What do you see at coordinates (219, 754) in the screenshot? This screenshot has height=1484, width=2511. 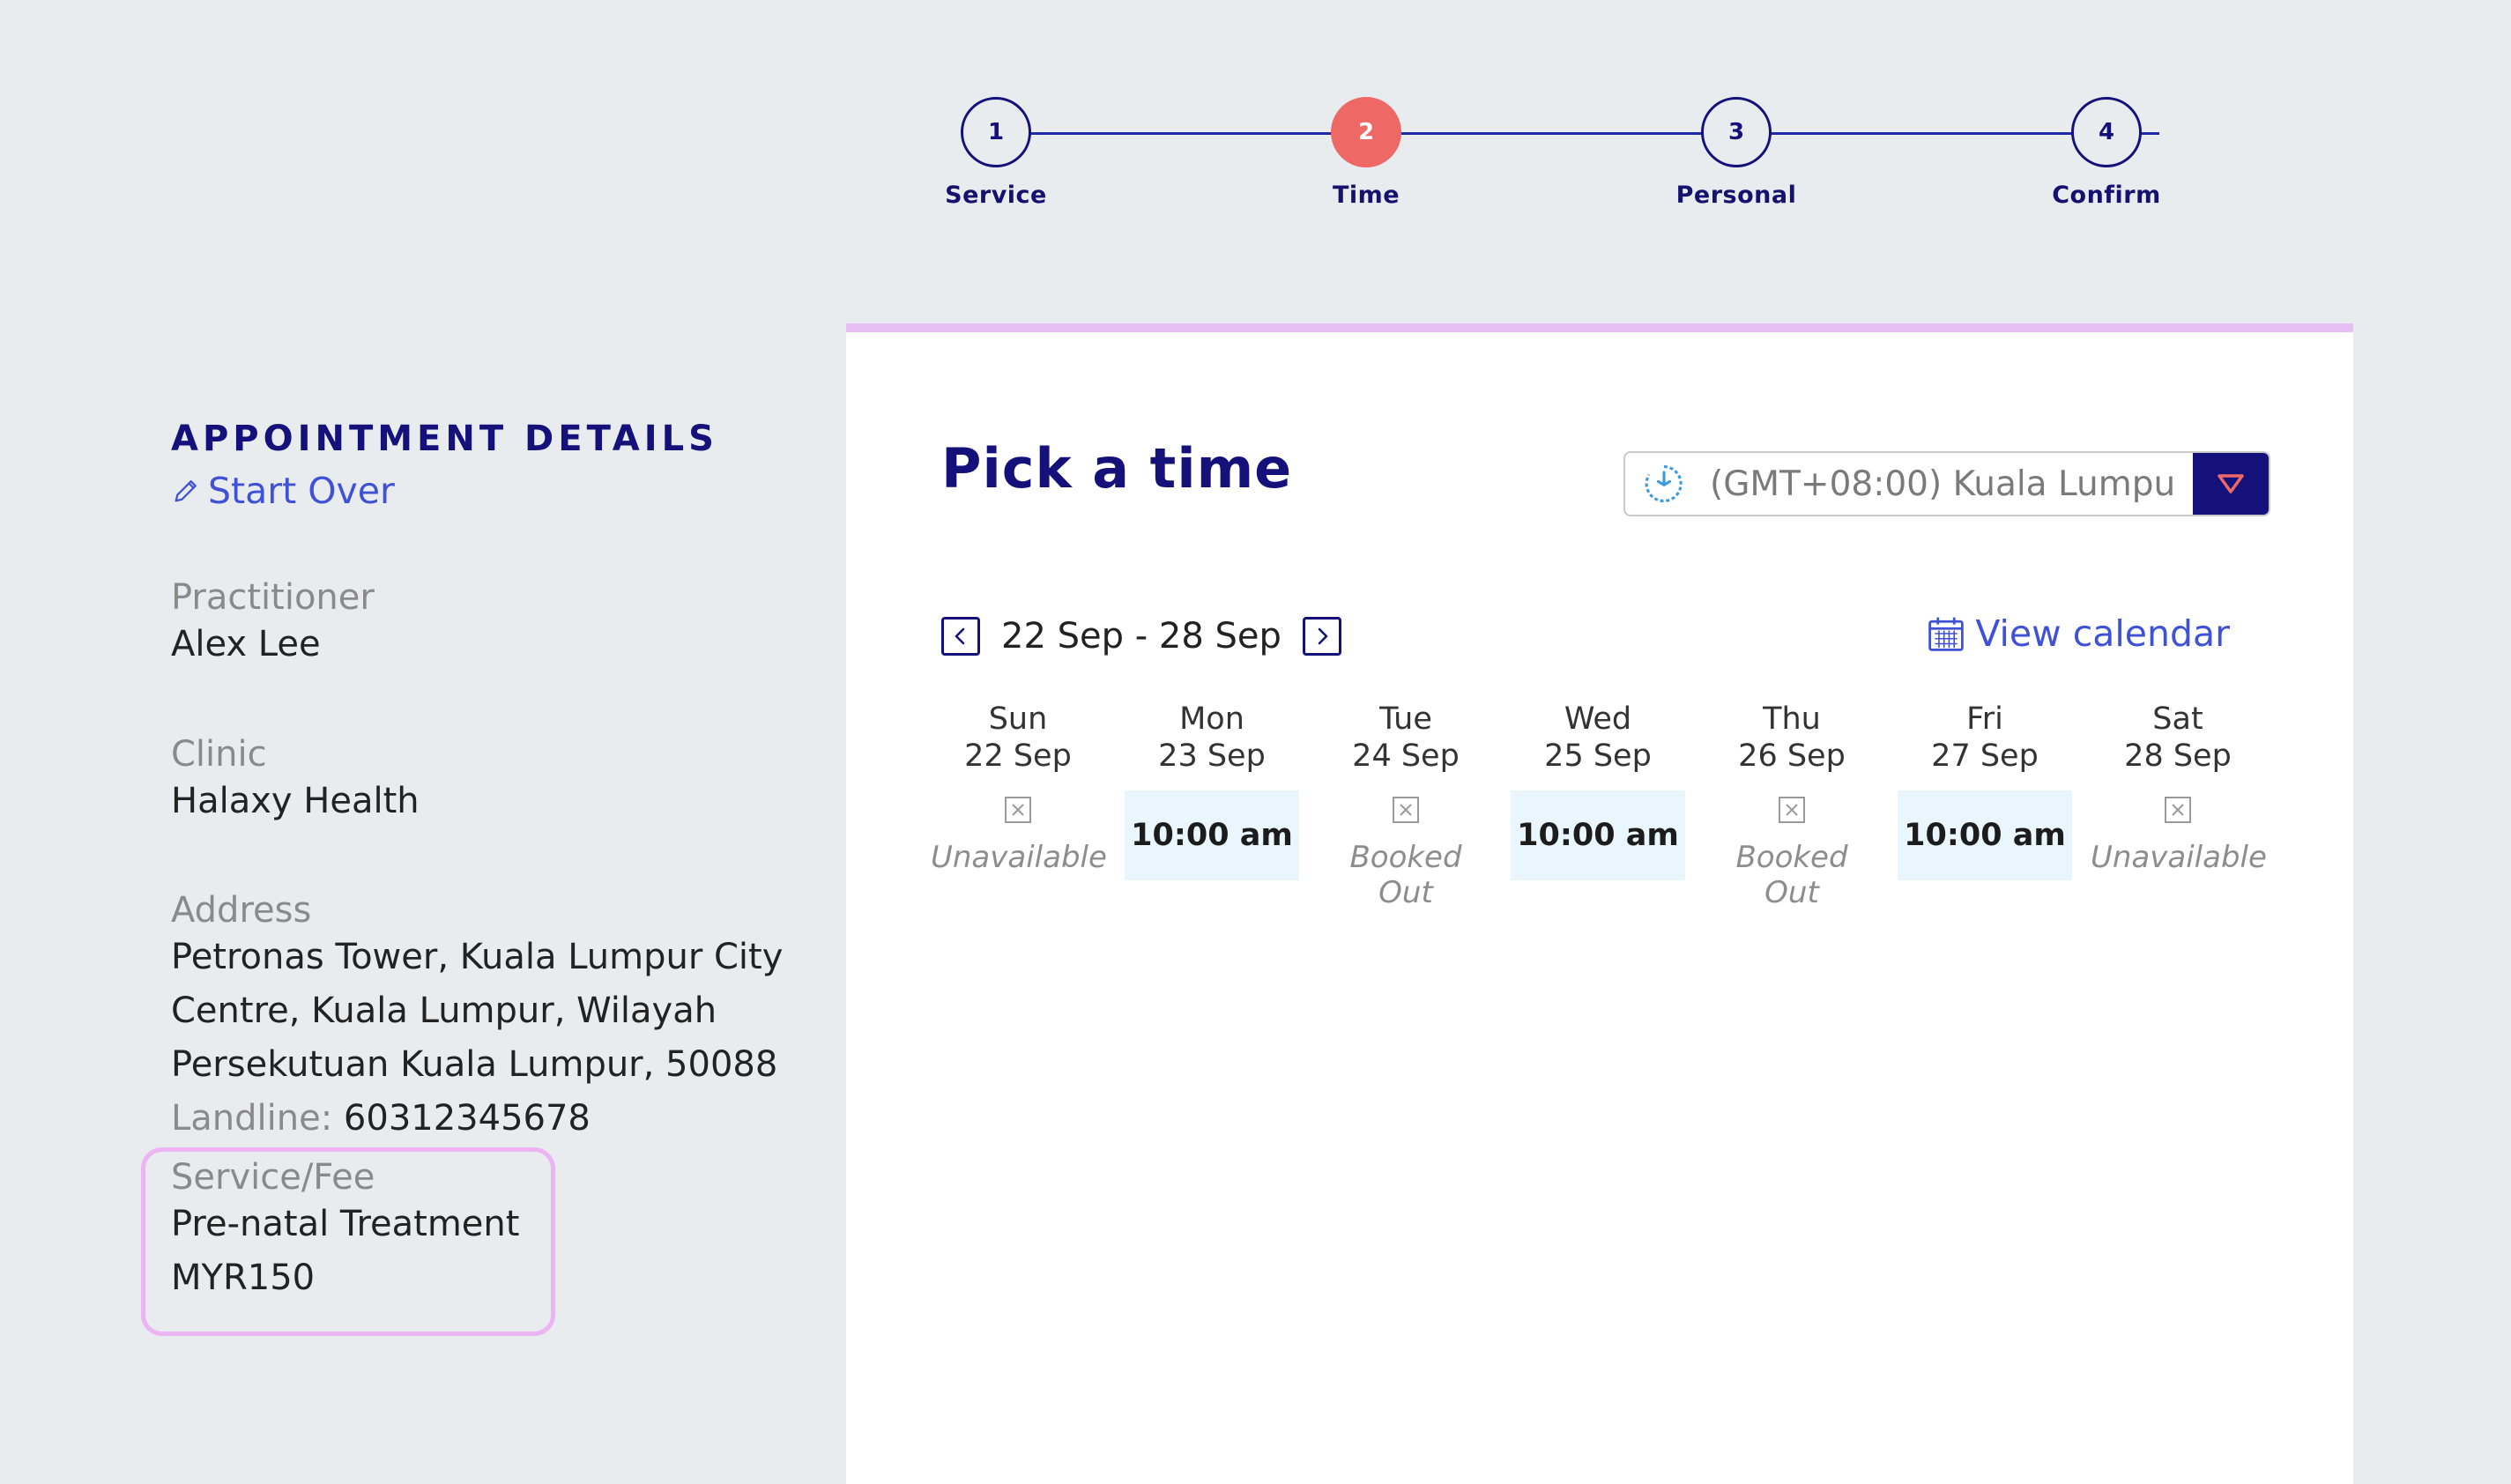 I see `clinic-label: Clinic` at bounding box center [219, 754].